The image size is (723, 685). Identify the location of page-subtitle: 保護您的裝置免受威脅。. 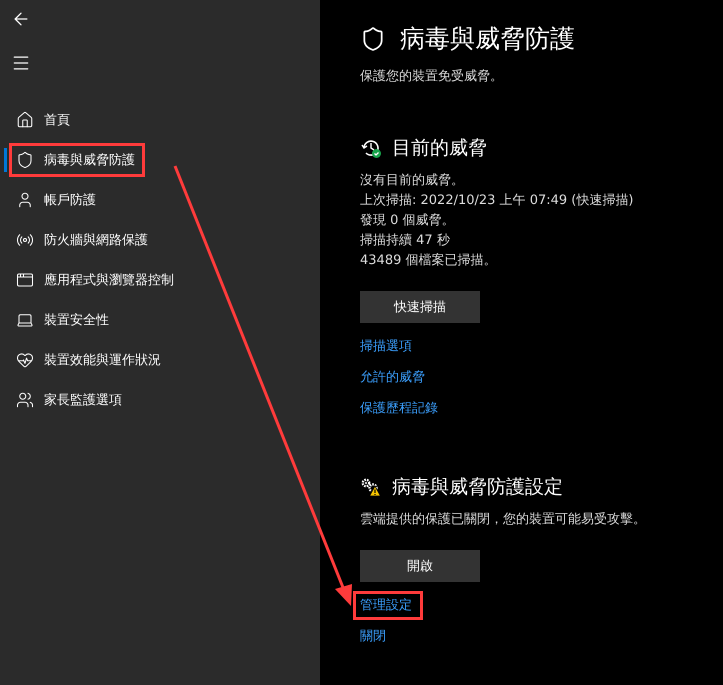
(432, 76).